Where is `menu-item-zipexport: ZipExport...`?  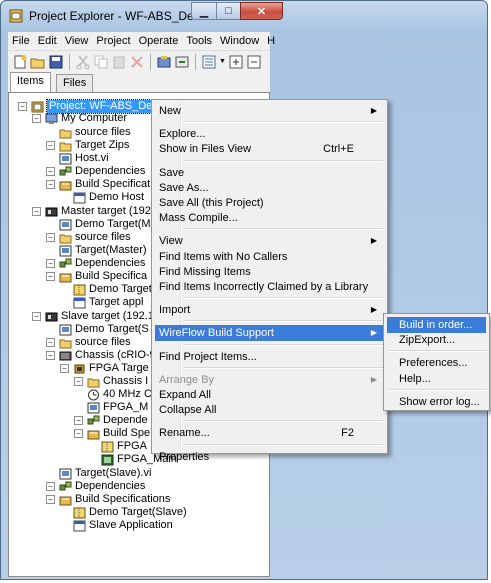 menu-item-zipexport: ZipExport... is located at coordinates (436, 340).